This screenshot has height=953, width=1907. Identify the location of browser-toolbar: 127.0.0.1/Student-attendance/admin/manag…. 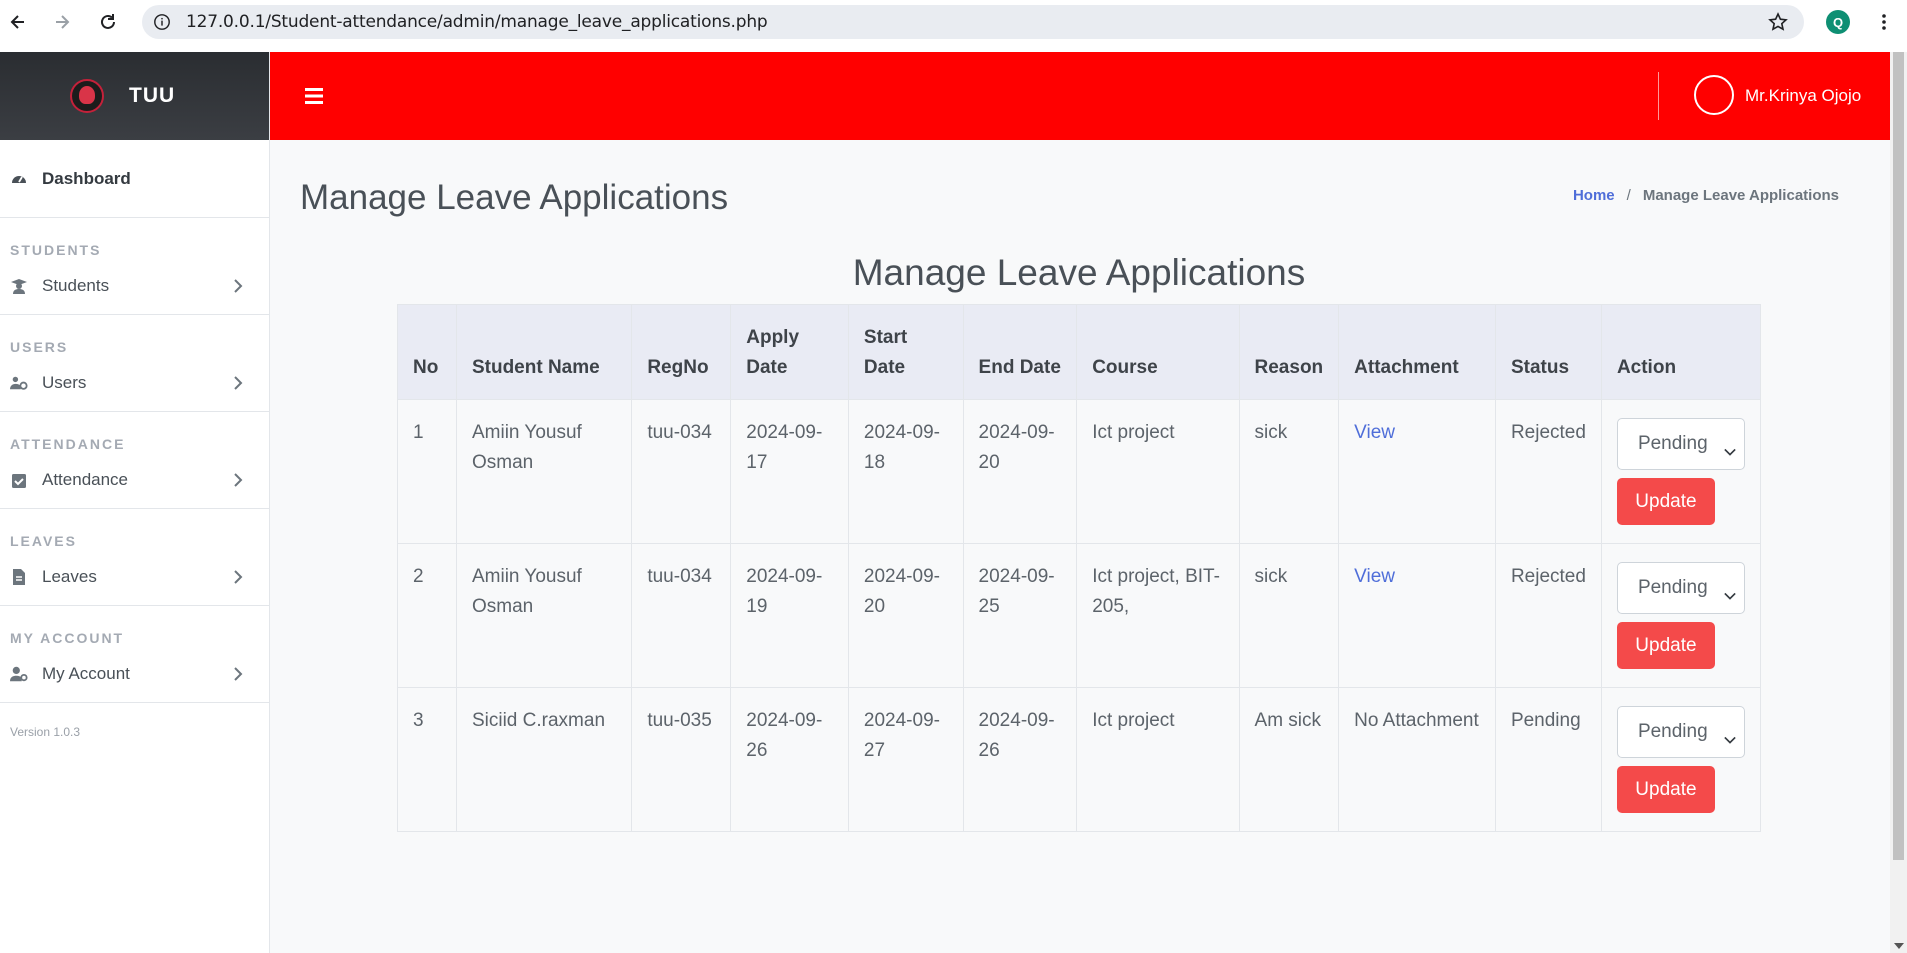
(953, 26).